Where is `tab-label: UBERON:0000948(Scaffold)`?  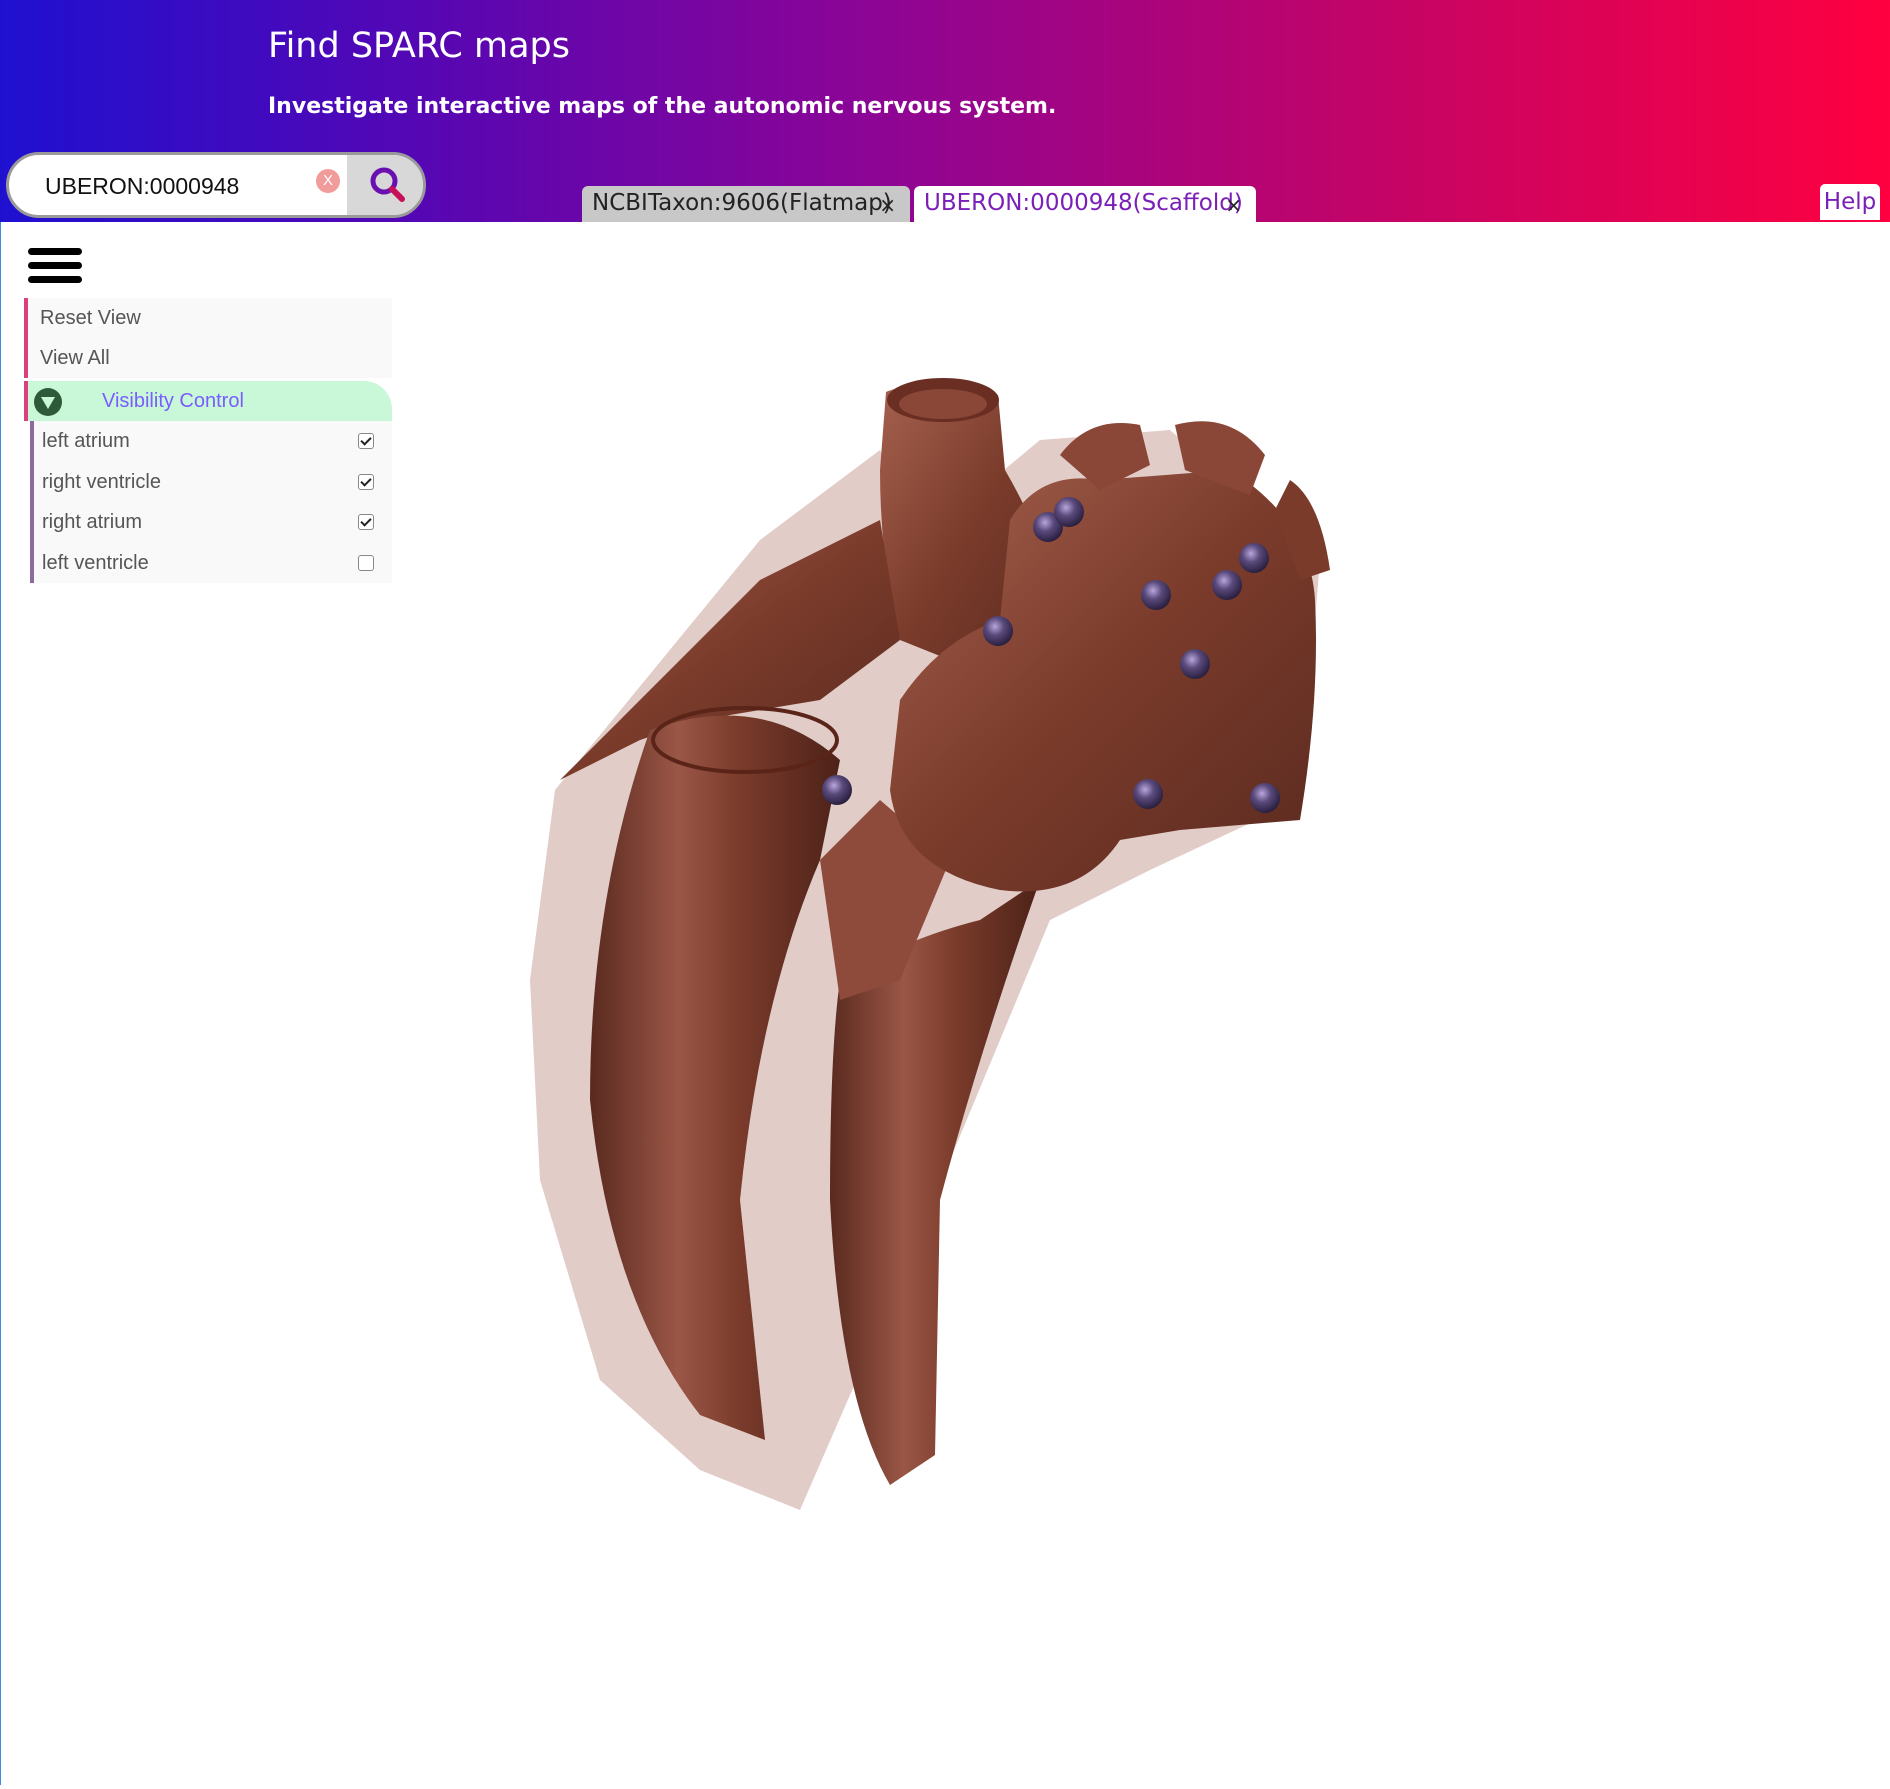 tab-label: UBERON:0000948(Scaffold) is located at coordinates (1083, 203).